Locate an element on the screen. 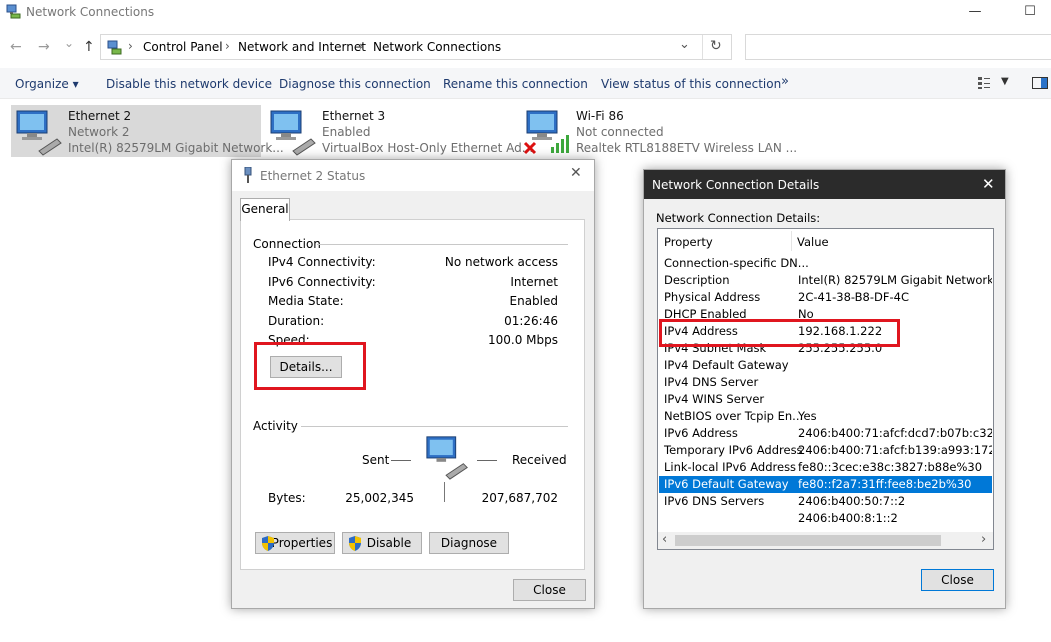  ethernet-icon is located at coordinates (293, 133).